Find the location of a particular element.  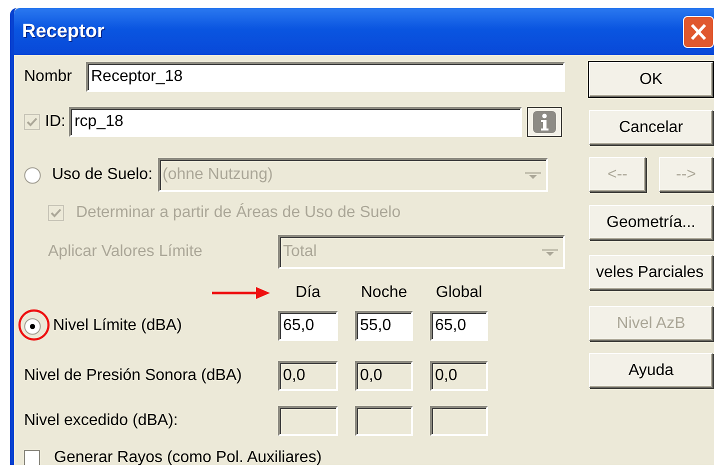

checkbox-label: Determinar a partir de Áreas de Uso de Suelo is located at coordinates (238, 213).